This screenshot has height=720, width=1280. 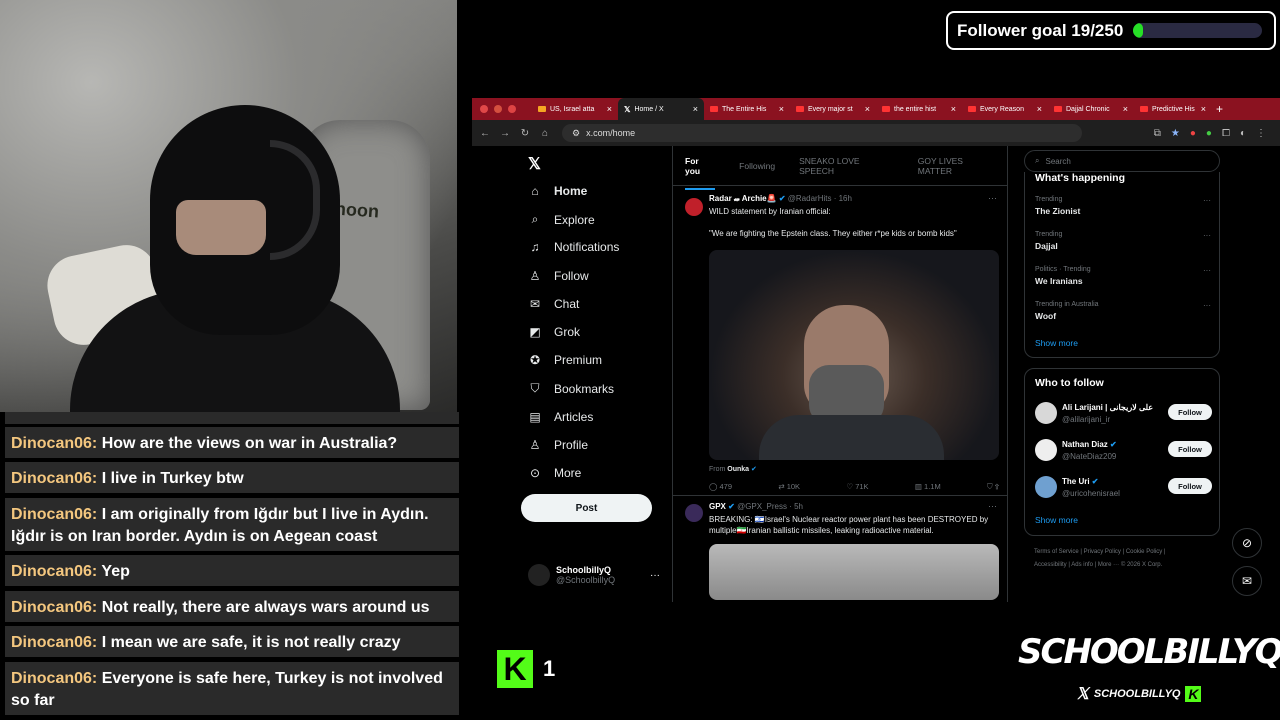 I want to click on home-button-icon: ⌂, so click(x=545, y=133).